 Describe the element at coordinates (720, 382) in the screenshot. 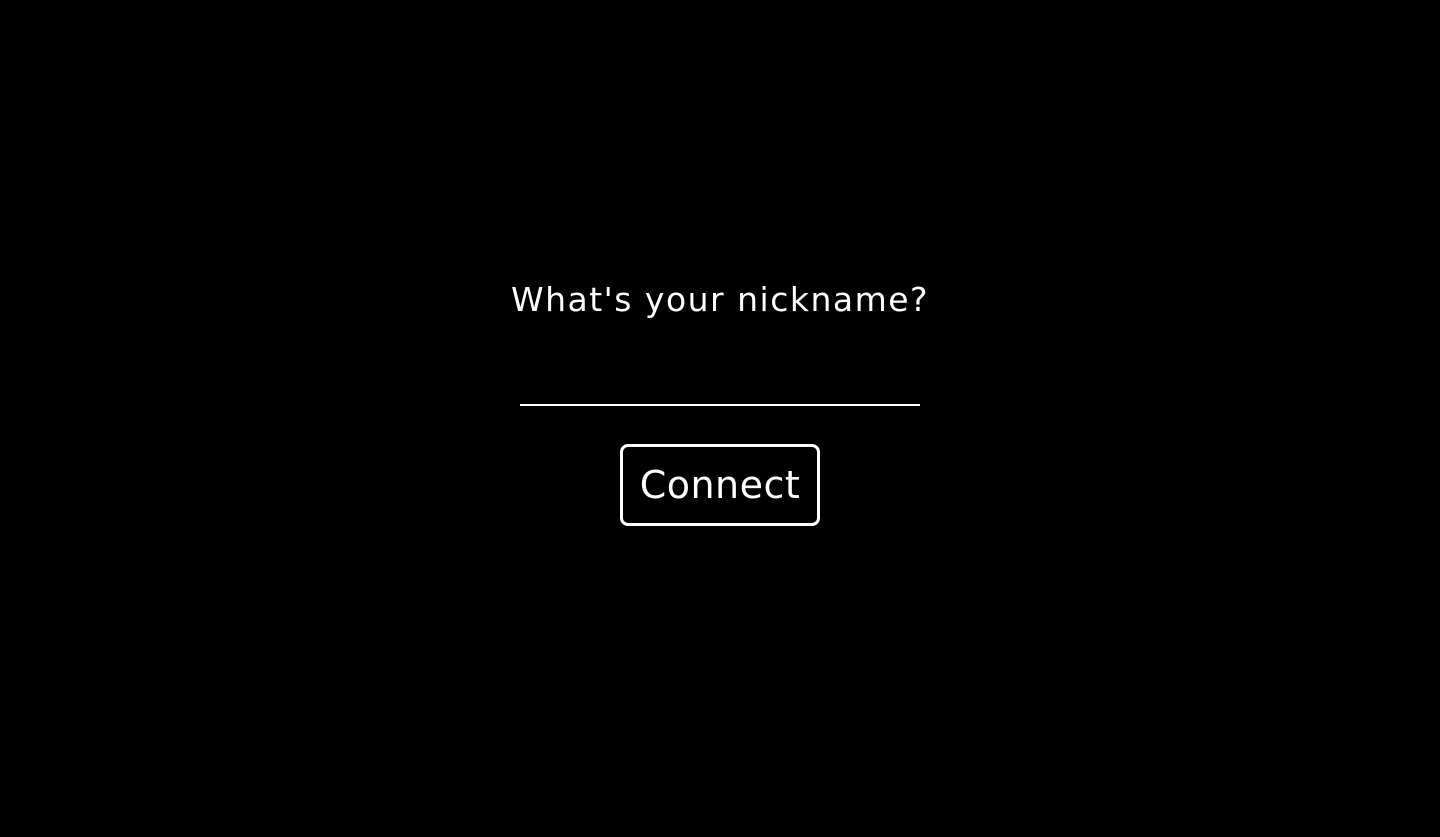

I see `nickname-input` at that location.